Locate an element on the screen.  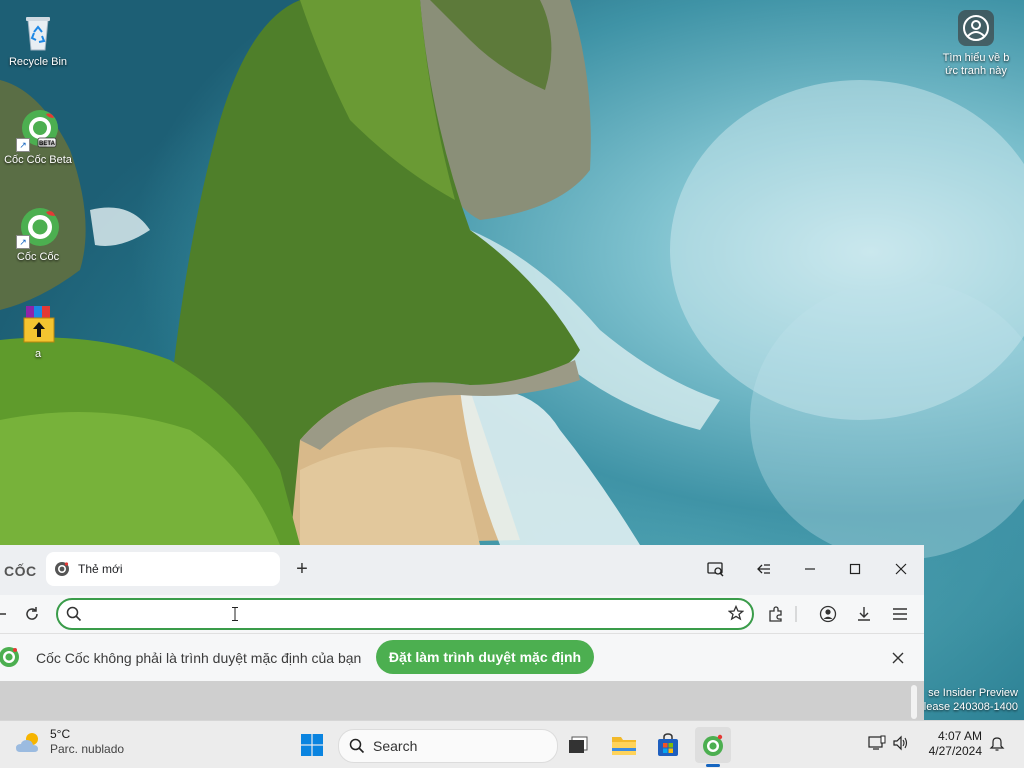
desktop-icon-coccoc-beta: BETA ↗ Cốc Cốc Beta is located at coordinates (38, 137).